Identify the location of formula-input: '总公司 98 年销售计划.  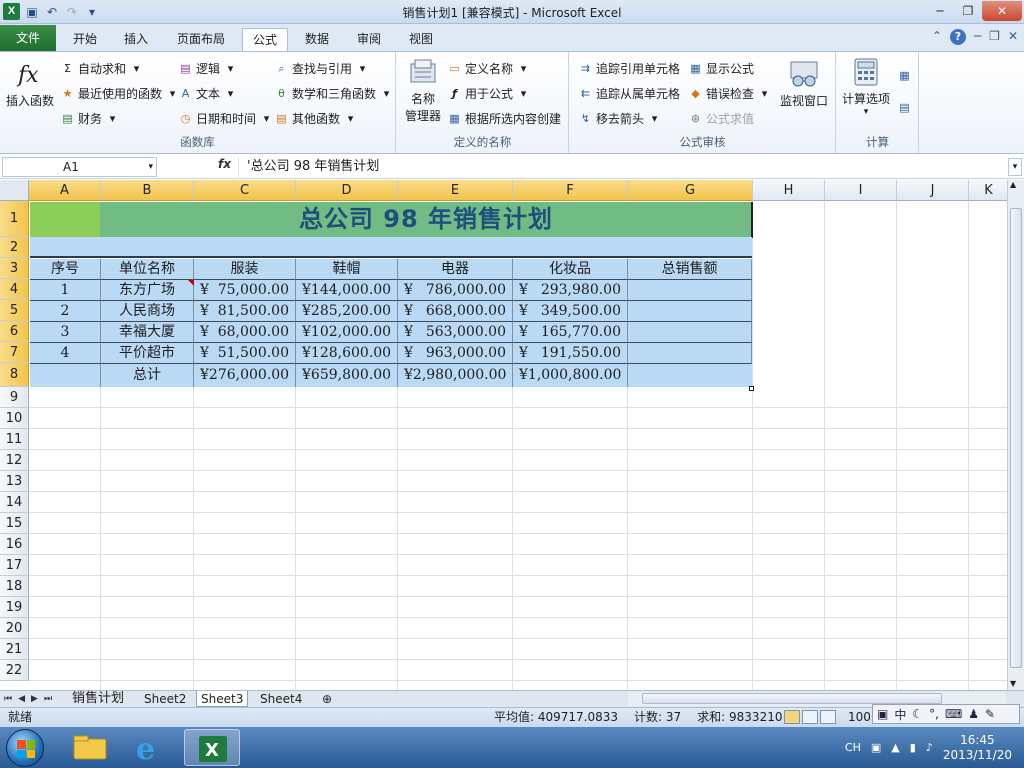
(622, 167).